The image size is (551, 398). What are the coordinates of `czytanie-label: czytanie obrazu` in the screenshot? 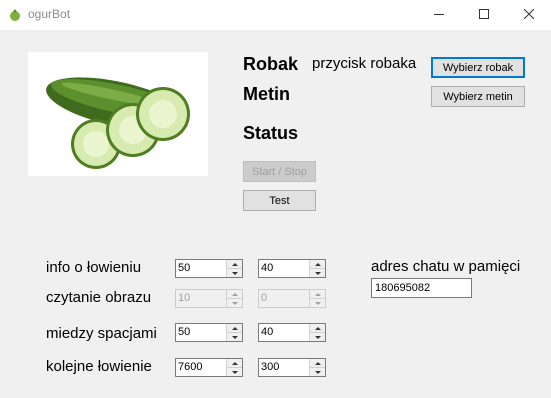 It's located at (99, 297).